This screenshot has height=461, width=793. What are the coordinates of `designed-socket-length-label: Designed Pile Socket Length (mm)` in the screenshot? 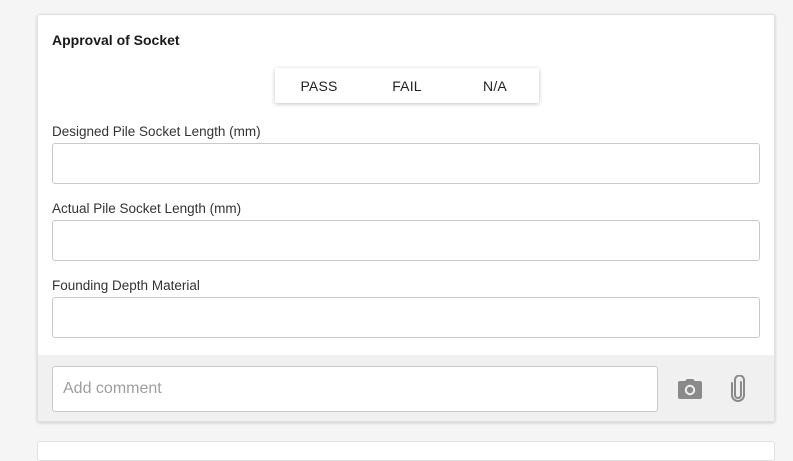 It's located at (156, 131).